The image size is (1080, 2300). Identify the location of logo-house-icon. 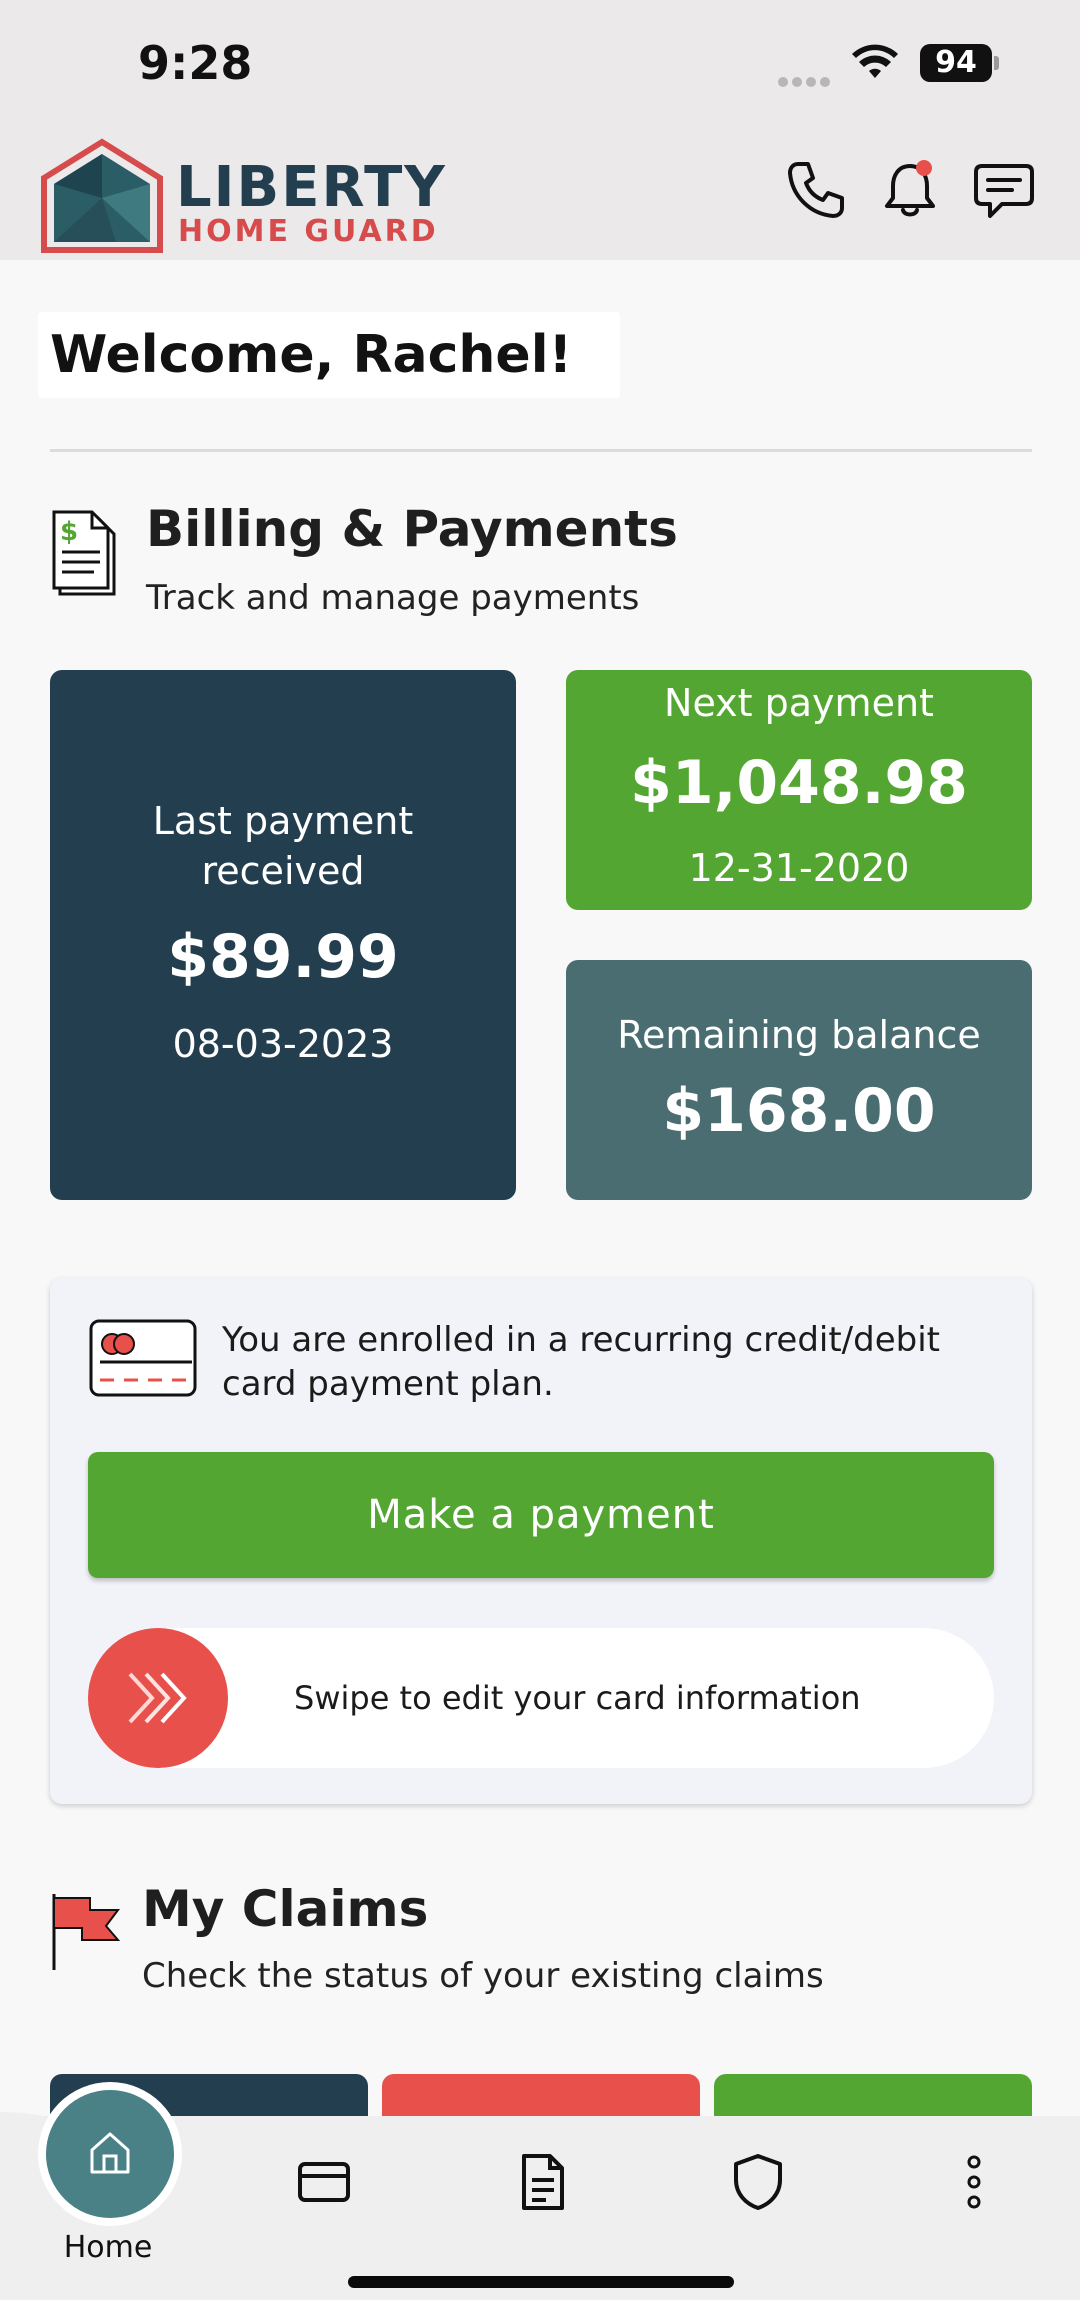
(102, 195).